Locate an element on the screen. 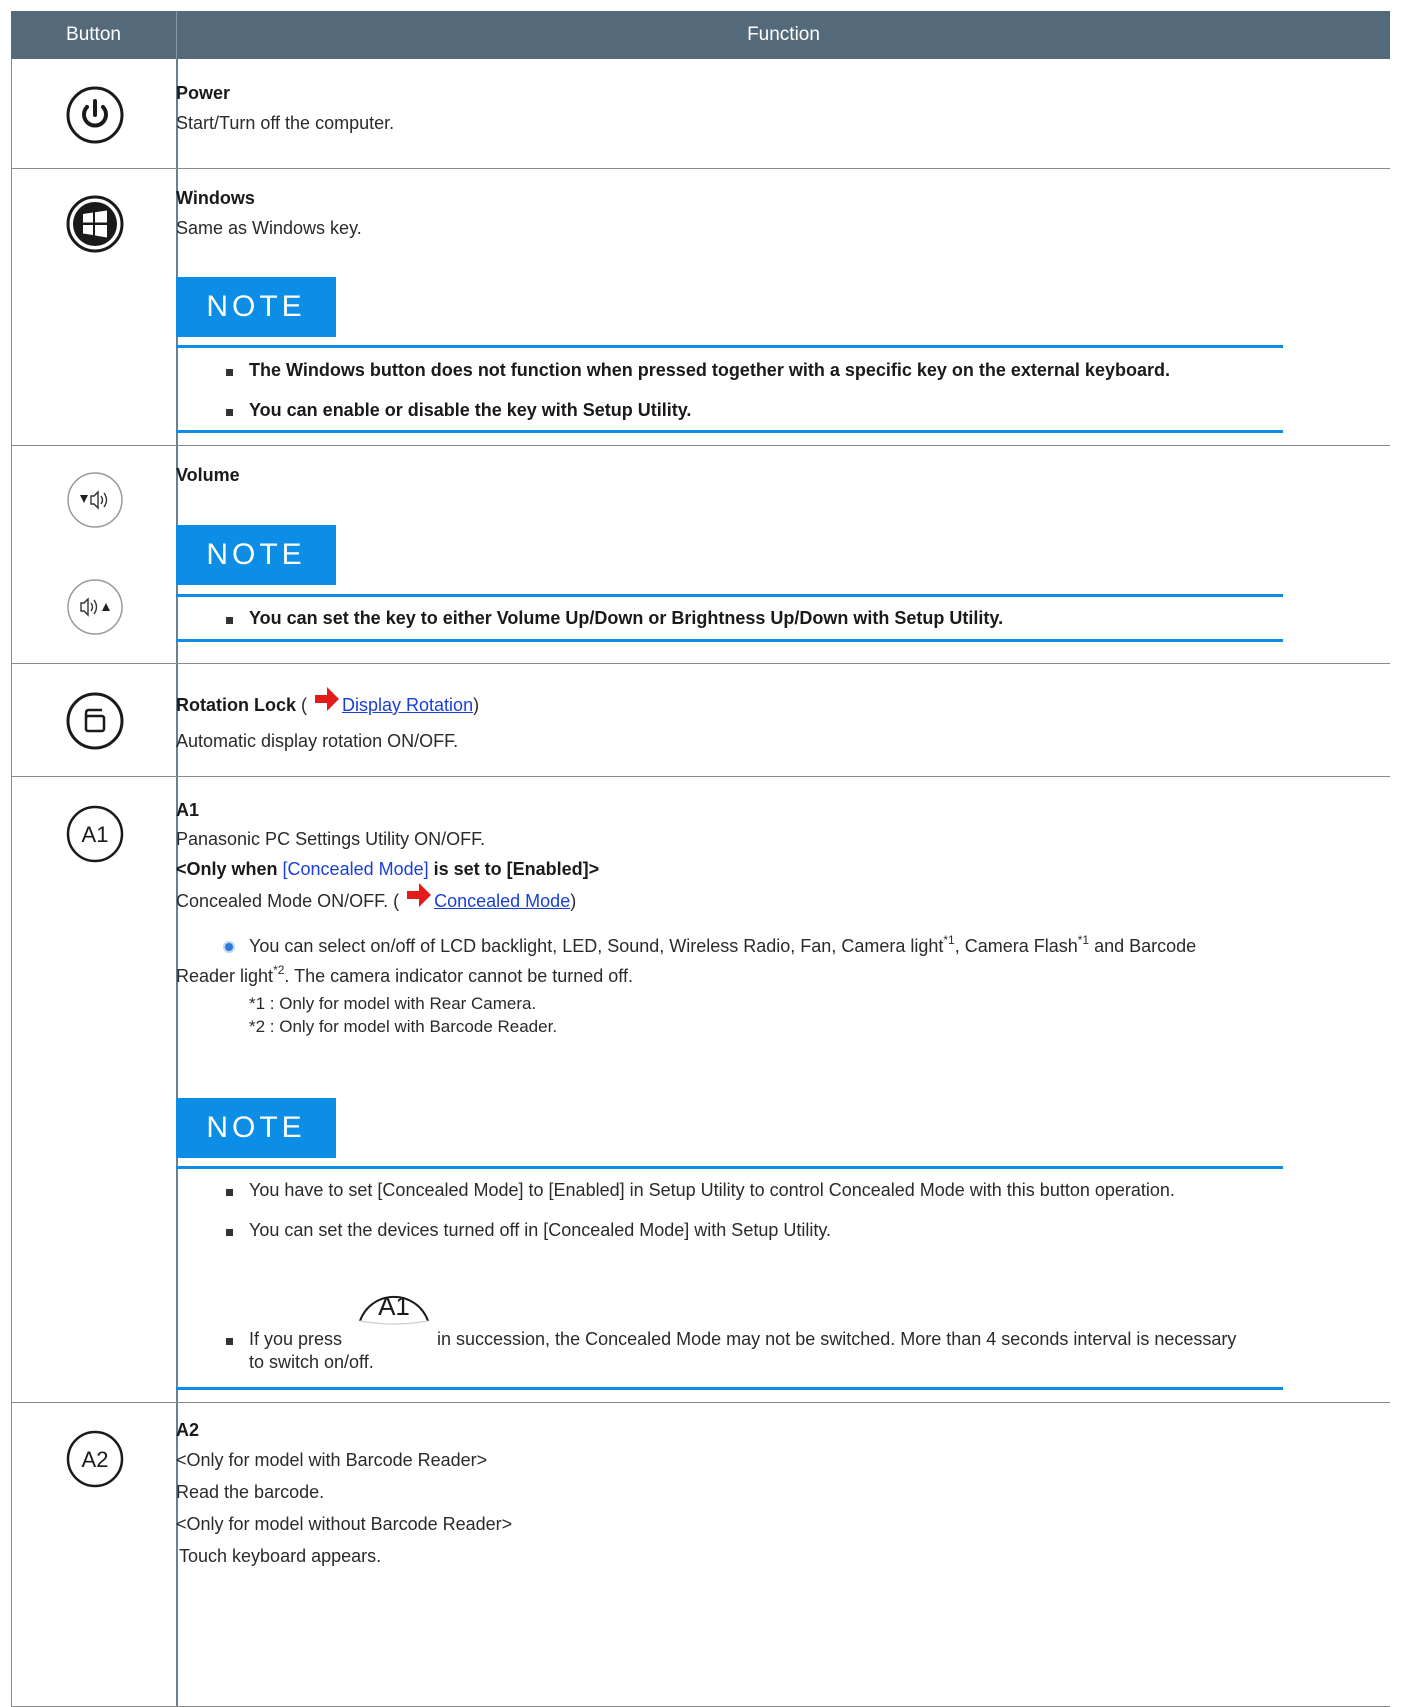 This screenshot has width=1403, height=1707. rotation-title: Rotation Lock is located at coordinates (236, 705).